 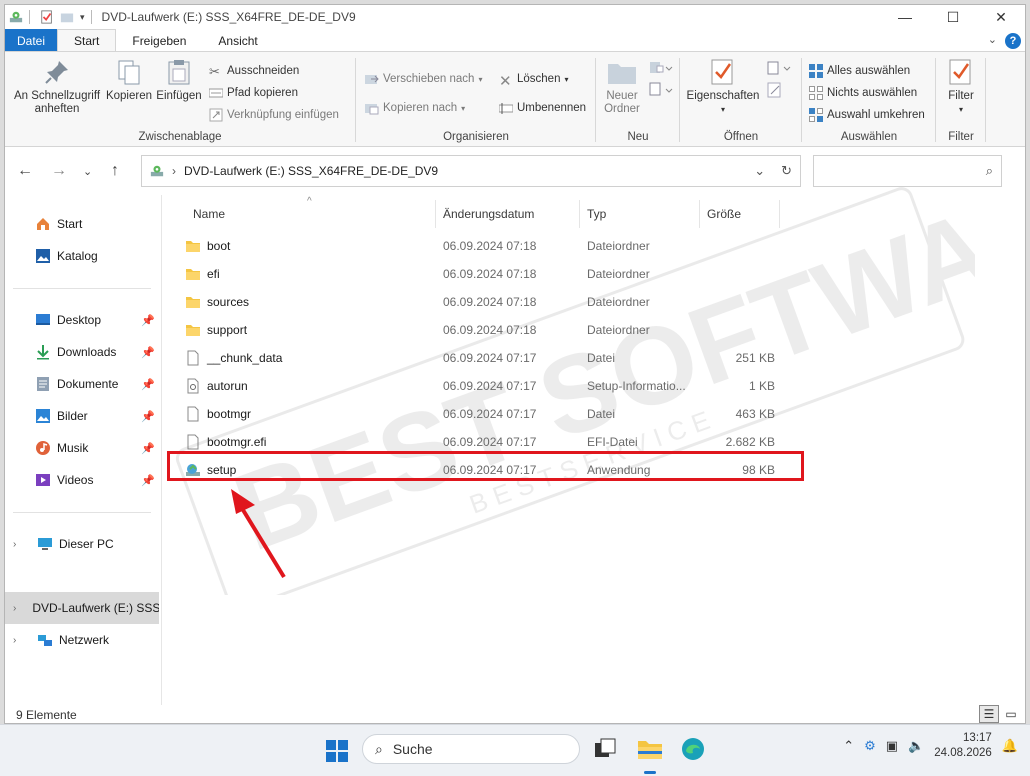 I want to click on properties-quick-icon, so click(x=47, y=17).